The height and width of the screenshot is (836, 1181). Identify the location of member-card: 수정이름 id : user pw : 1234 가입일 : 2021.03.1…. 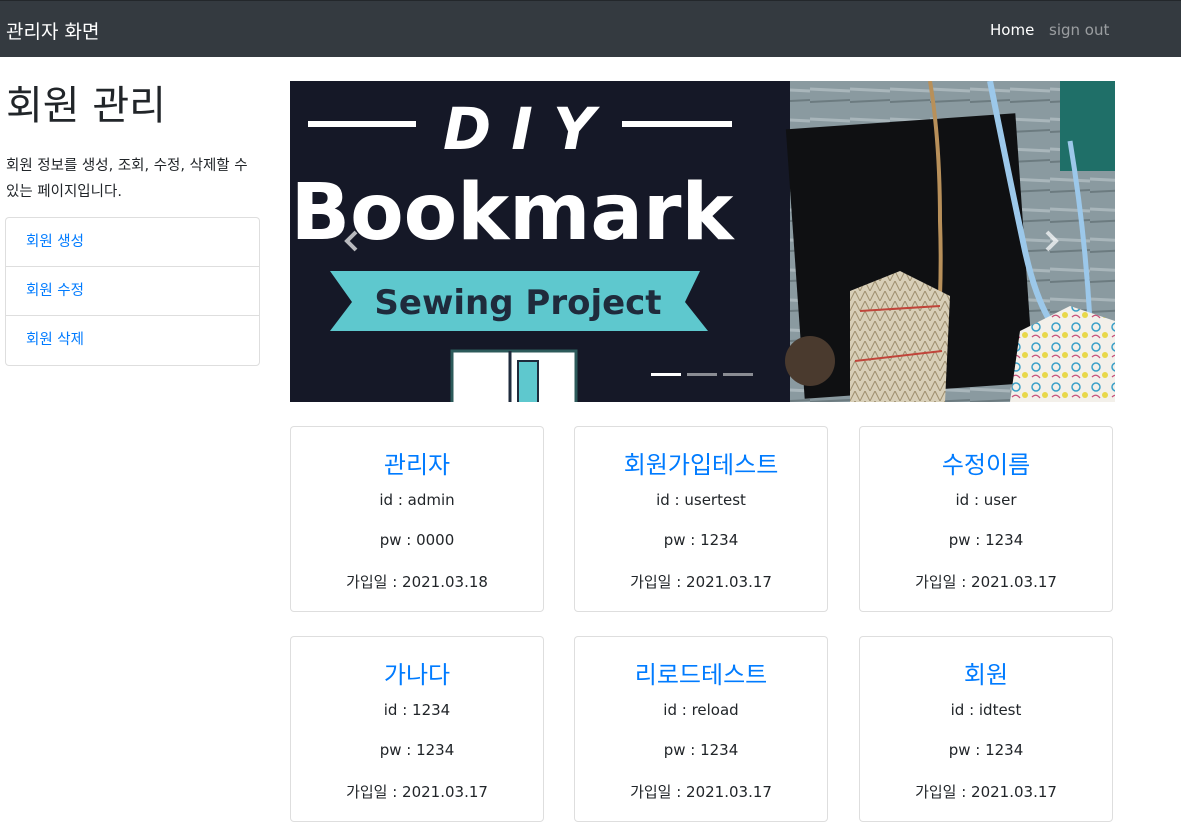
(986, 519).